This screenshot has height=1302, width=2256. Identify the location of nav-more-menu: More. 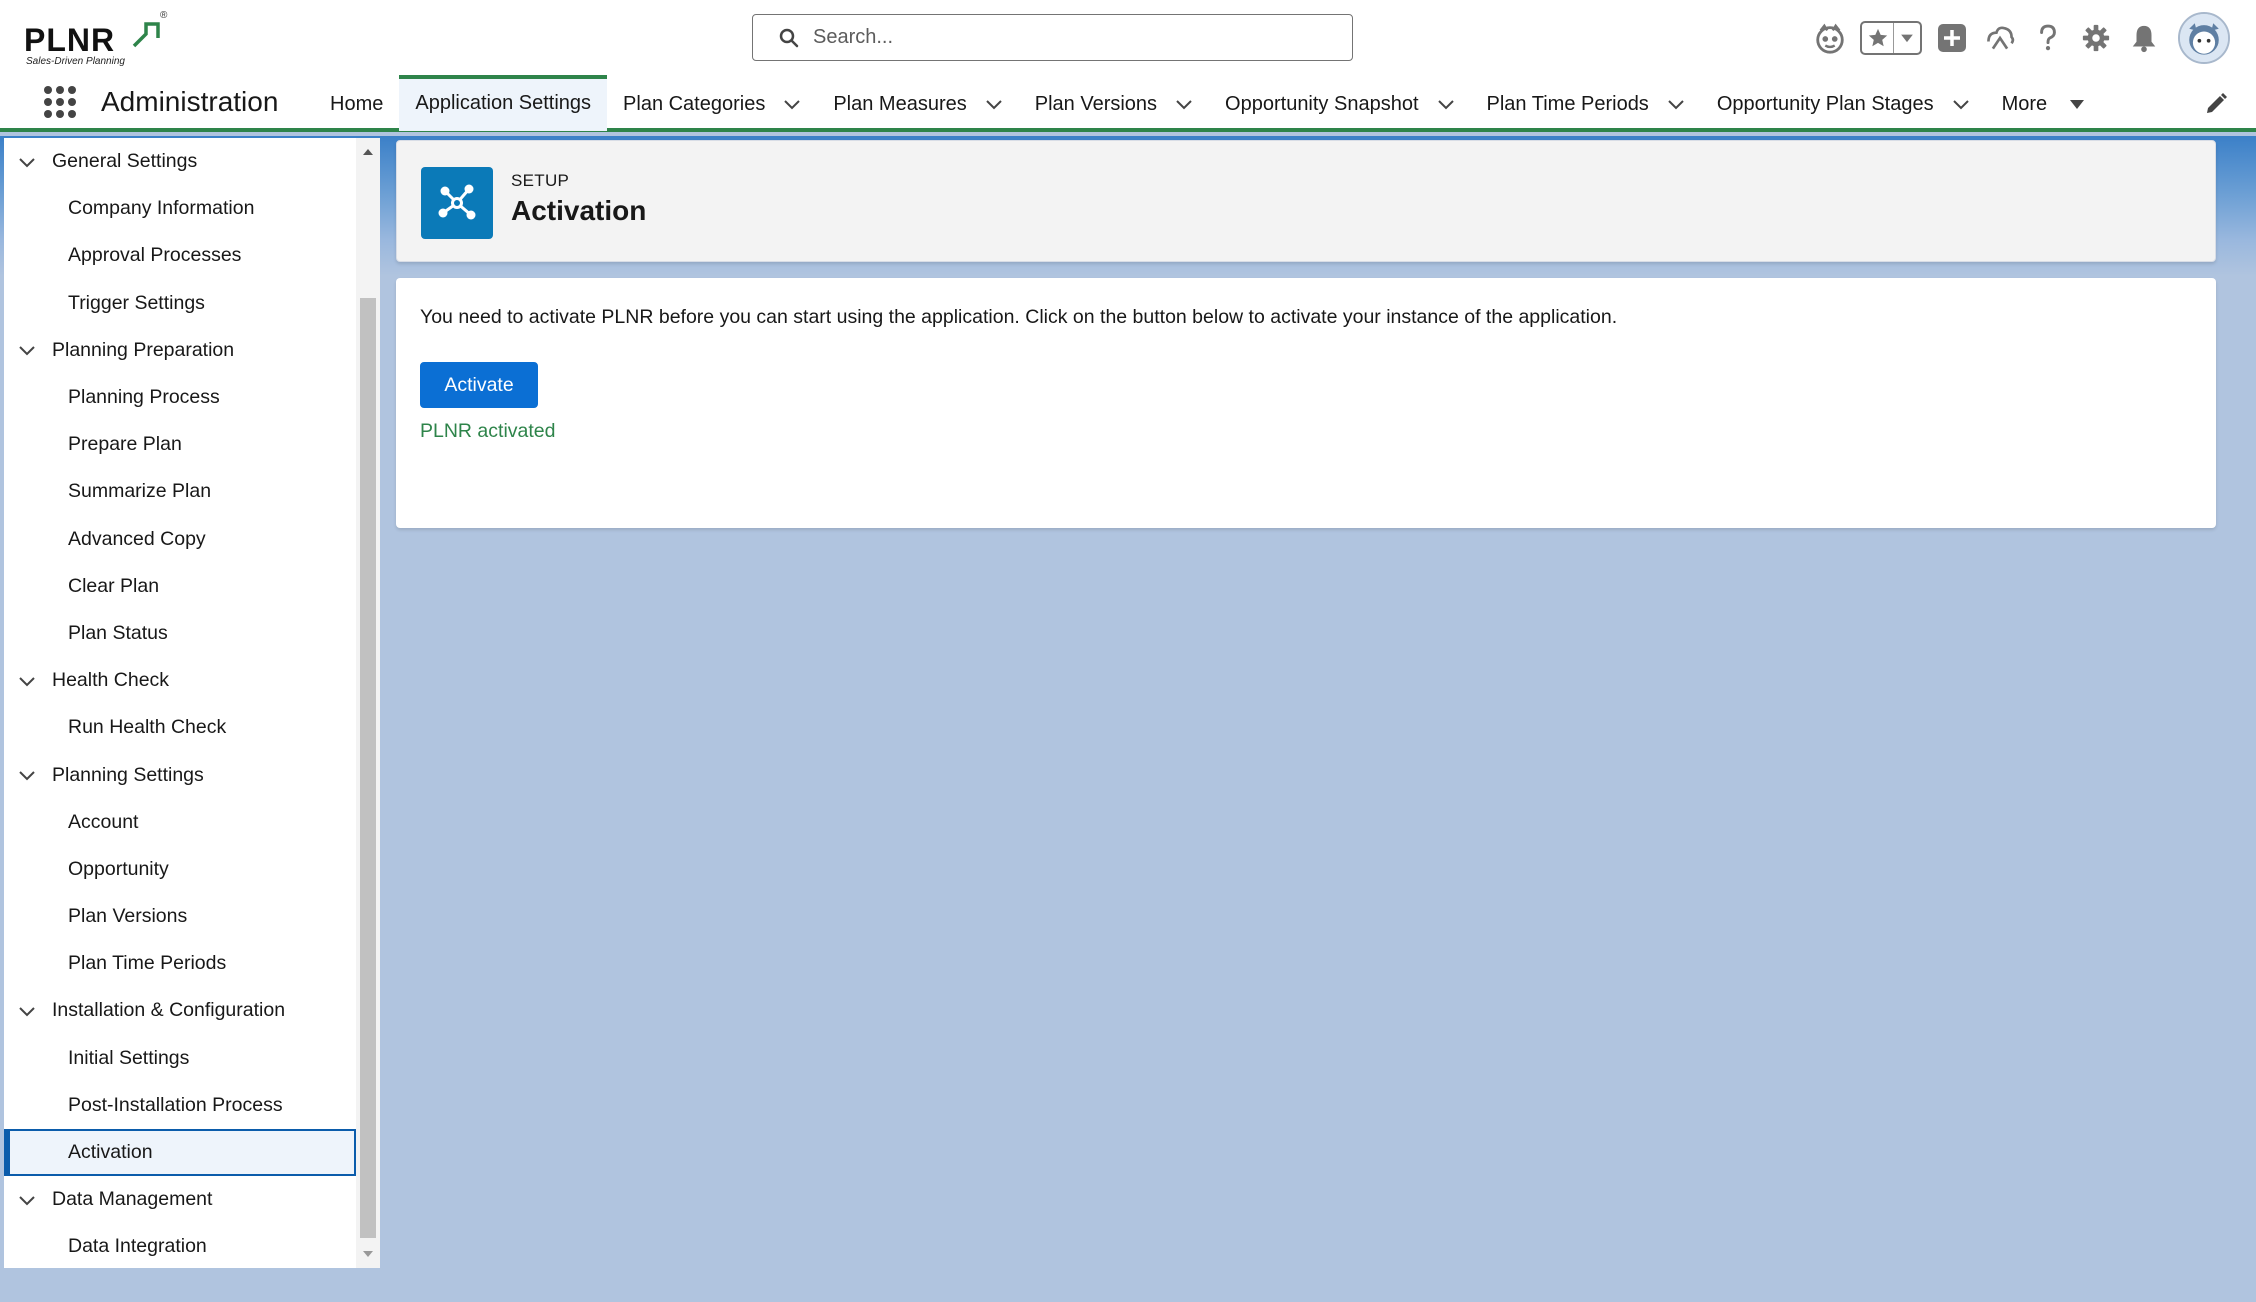
(2044, 104).